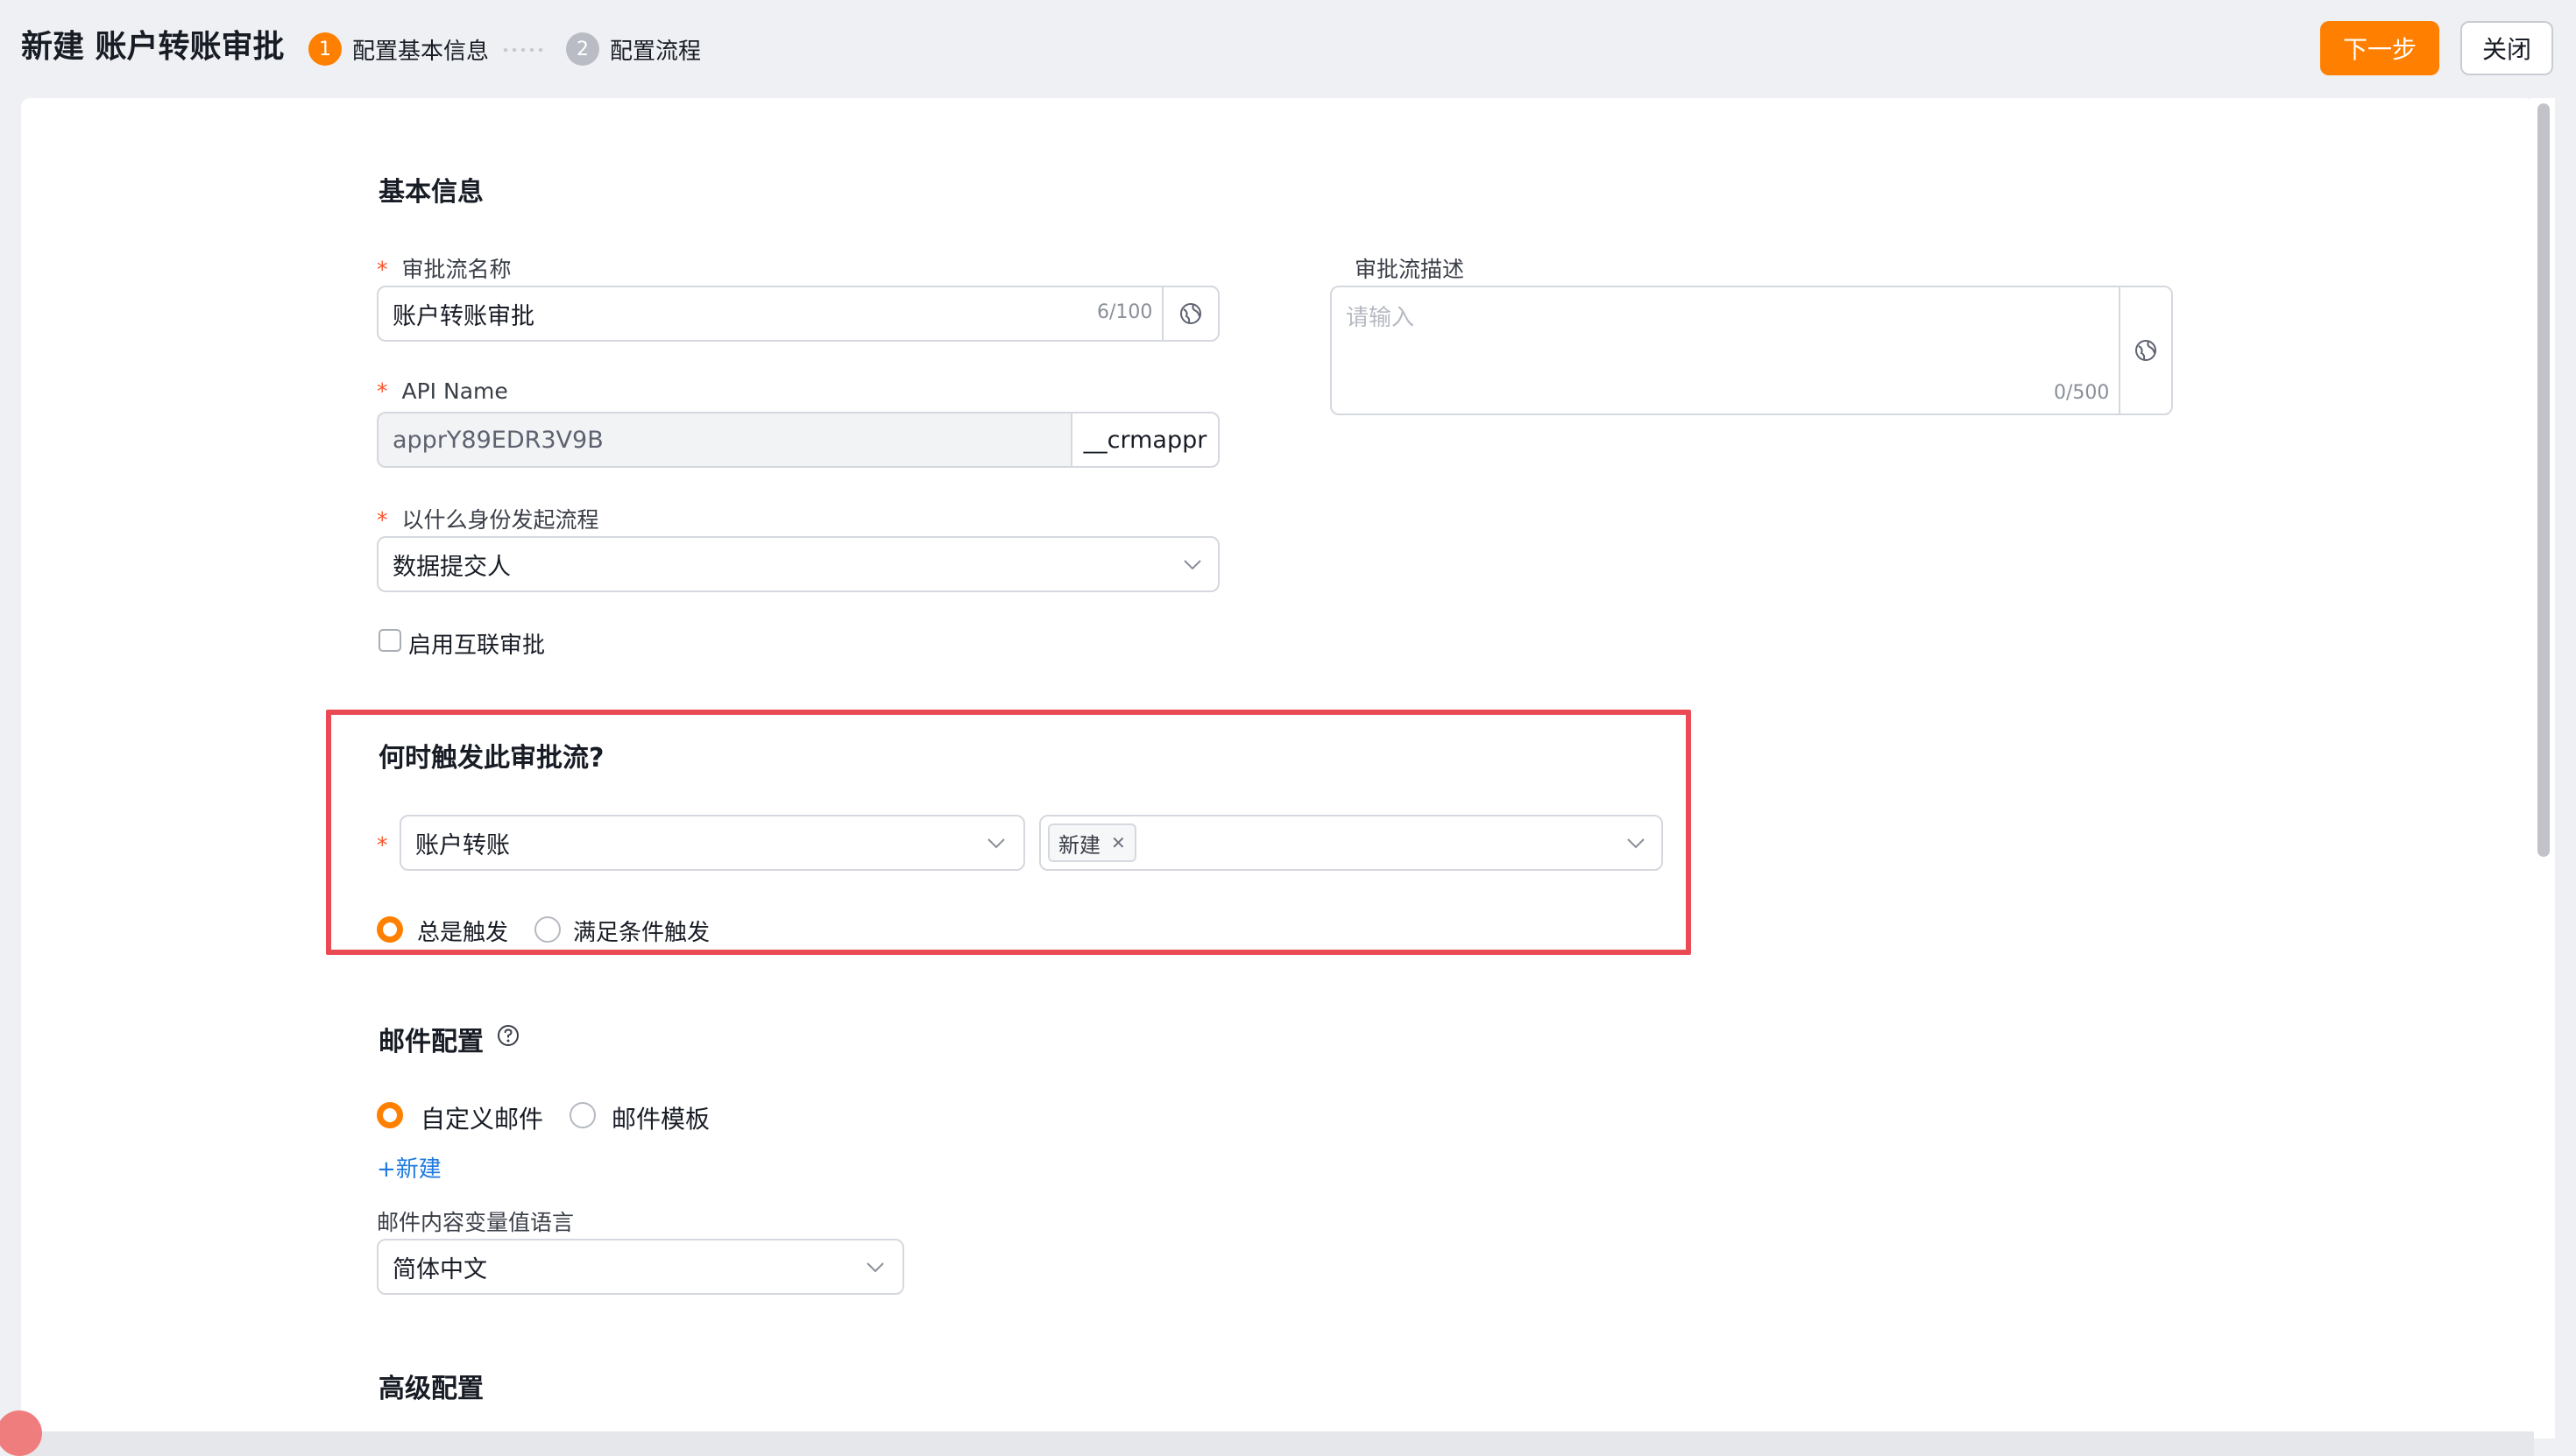 The height and width of the screenshot is (1456, 2576). Describe the element at coordinates (463, 933) in the screenshot. I see `radio-always-trigger-label: 总是触发` at that location.